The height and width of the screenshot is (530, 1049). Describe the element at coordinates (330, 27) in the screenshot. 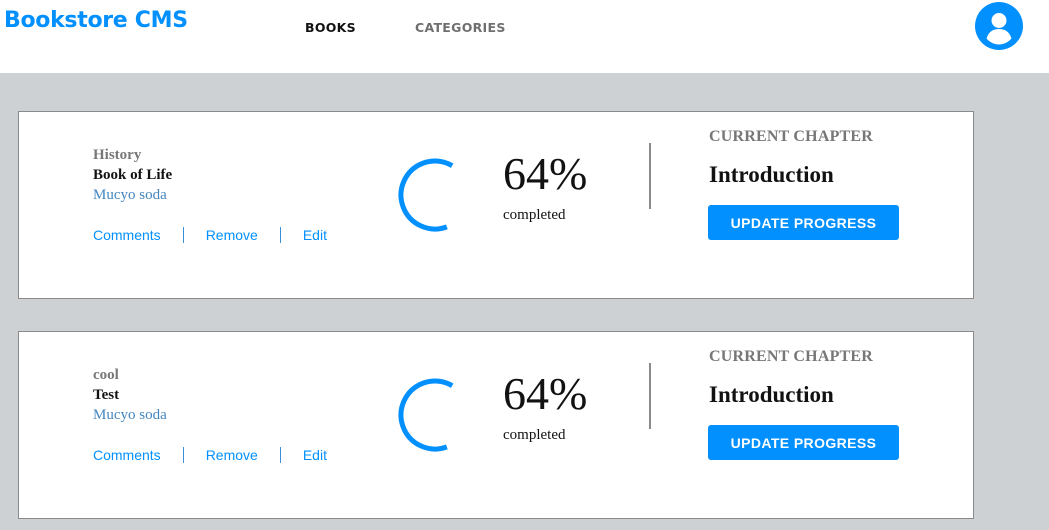

I see `nav-books: BOOKS` at that location.